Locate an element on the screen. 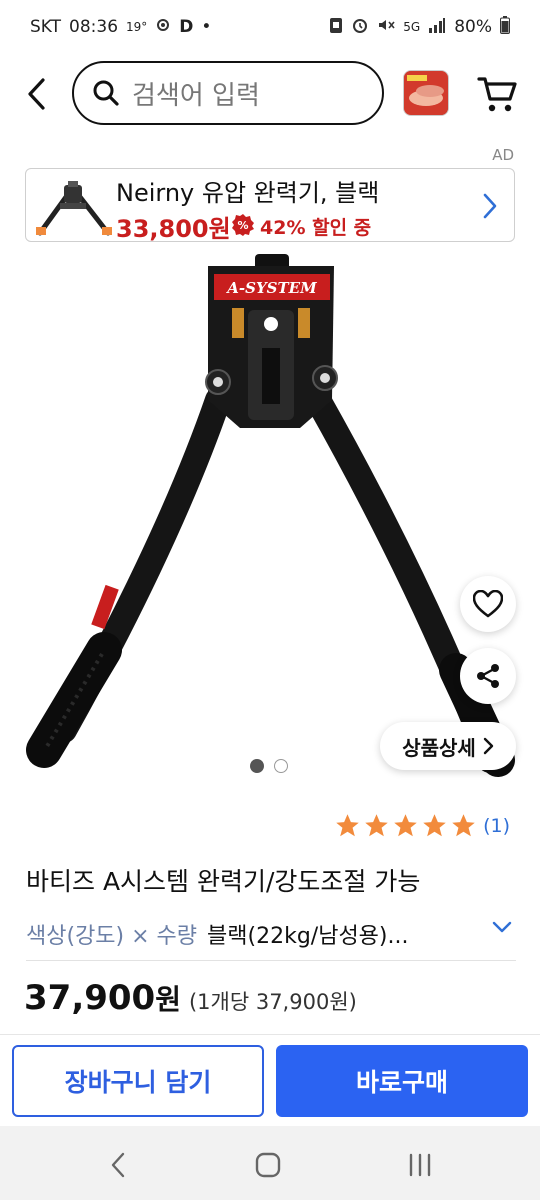  status-bar: SKT 08:36 19° D • 5G 80% is located at coordinates (270, 27).